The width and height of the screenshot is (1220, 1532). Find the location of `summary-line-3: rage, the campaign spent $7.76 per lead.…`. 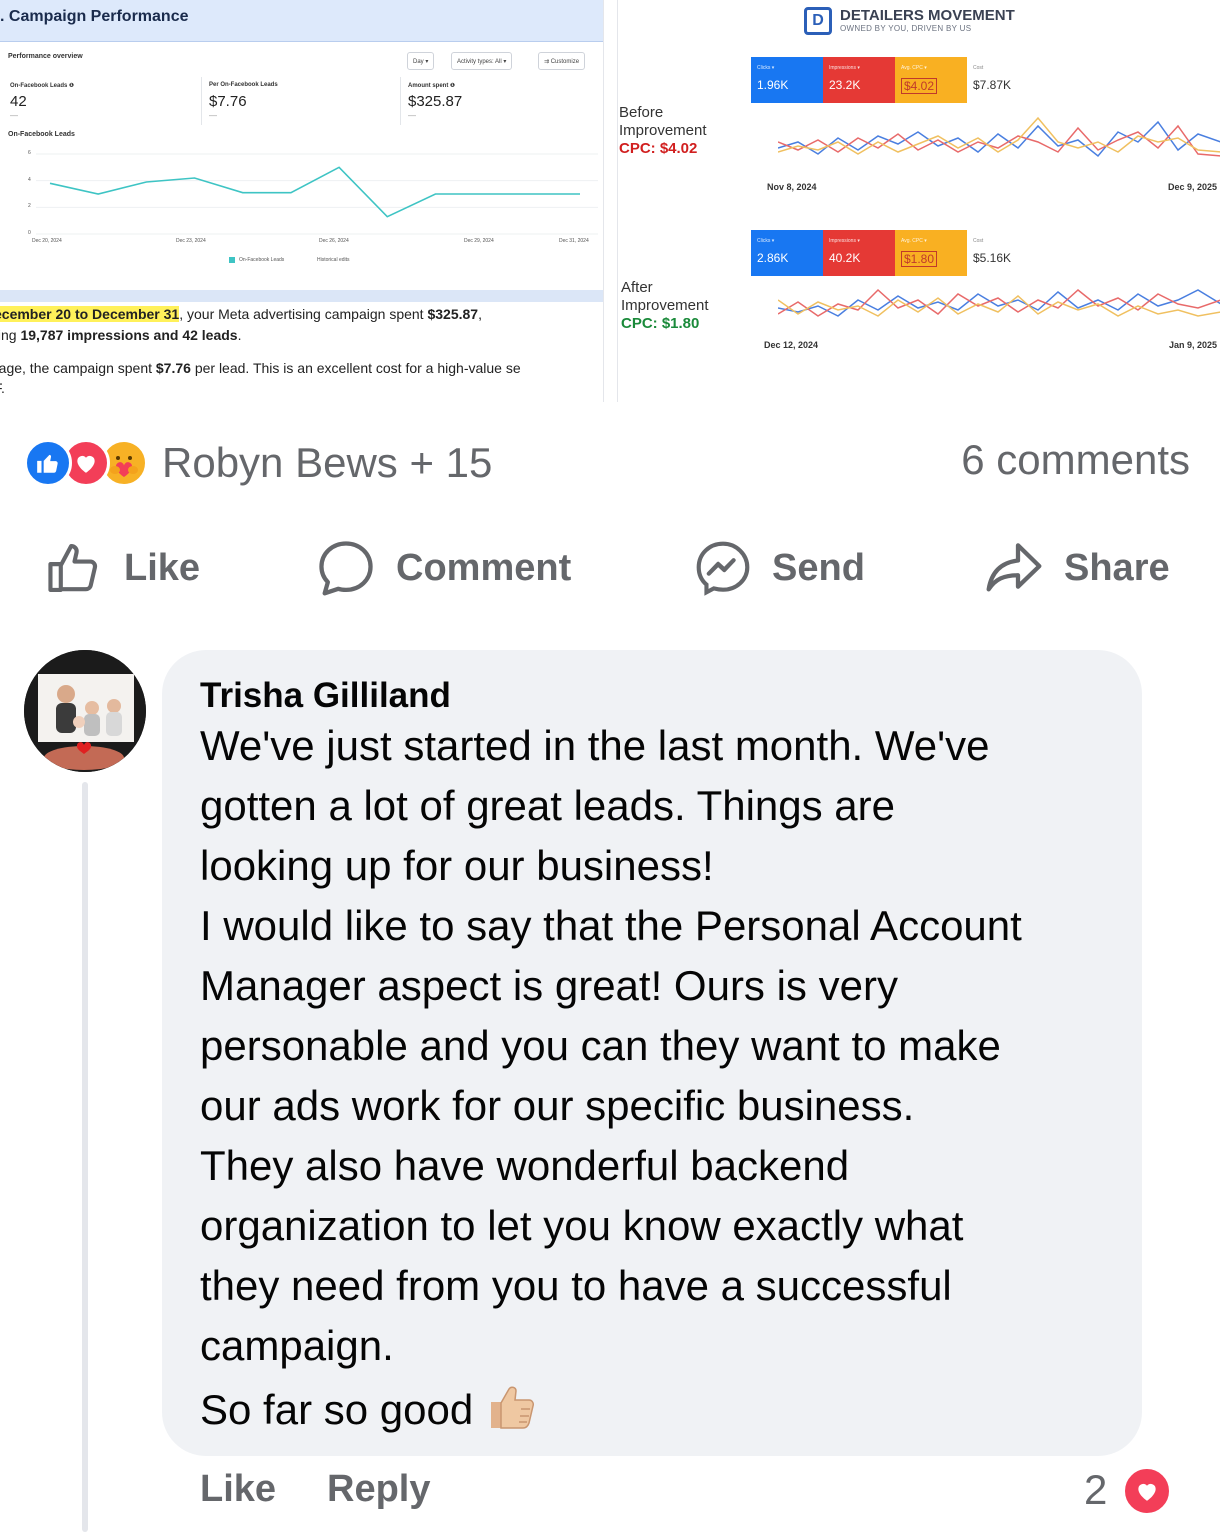

summary-line-3: rage, the campaign spent $7.76 per lead.… is located at coordinates (260, 368).